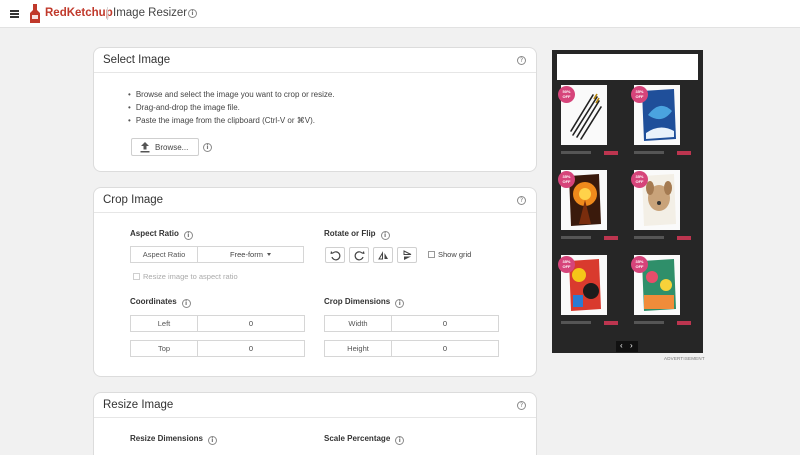 The height and width of the screenshot is (455, 800). I want to click on resize-image-card: Resize Image ?, so click(315, 423).